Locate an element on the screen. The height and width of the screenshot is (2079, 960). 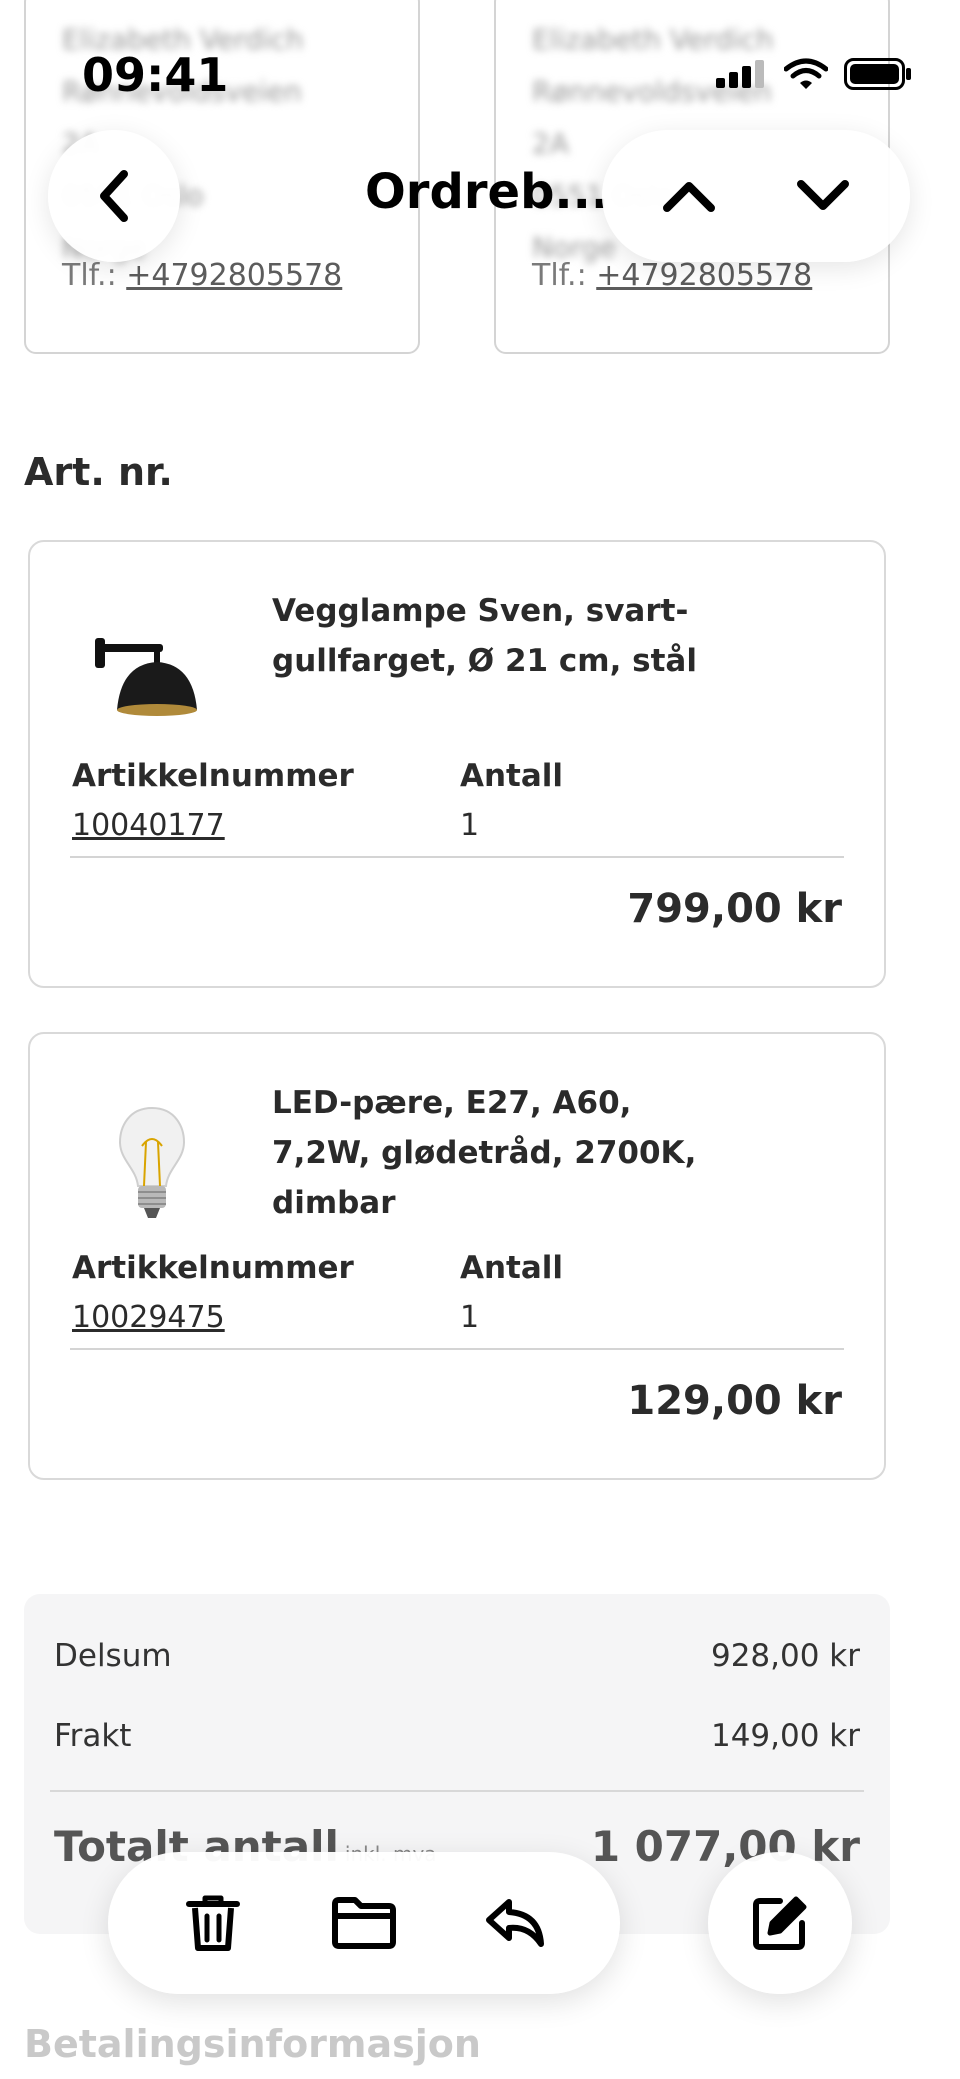
signal-icon is located at coordinates (740, 74).